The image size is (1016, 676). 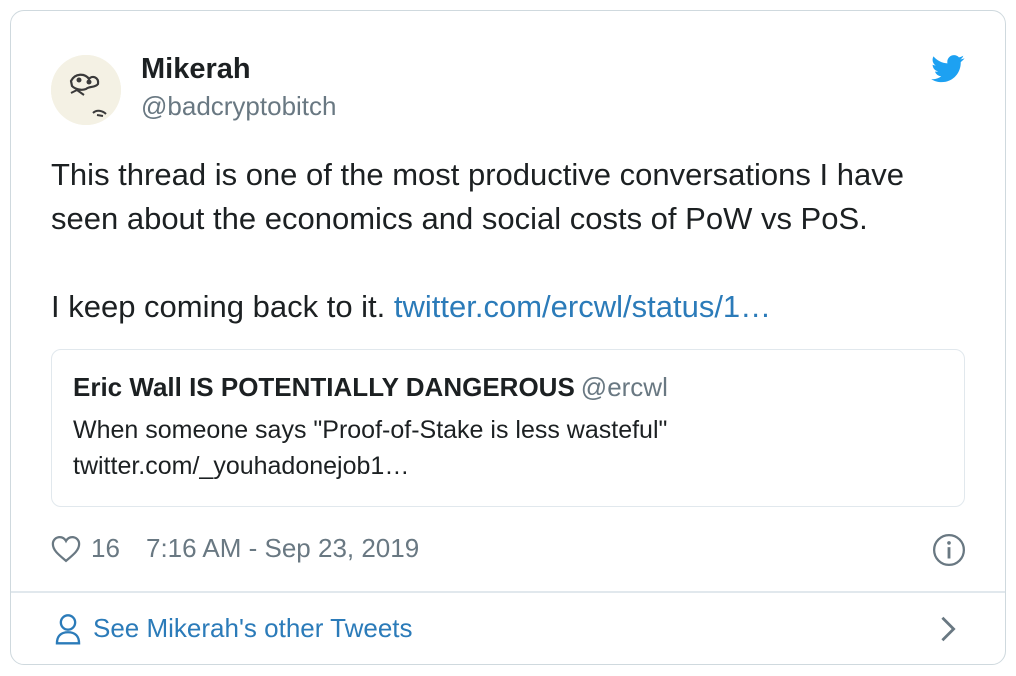 I want to click on avatar, so click(x=86, y=90).